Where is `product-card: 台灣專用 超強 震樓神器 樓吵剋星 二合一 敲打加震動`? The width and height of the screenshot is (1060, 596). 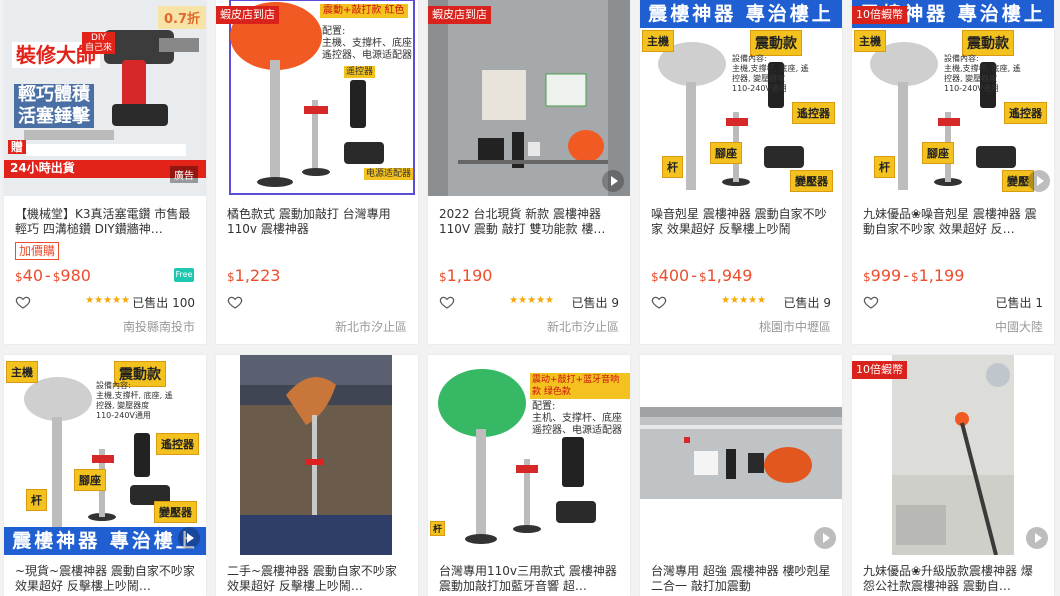 product-card: 台灣專用 超強 震樓神器 樓吵剋星 二合一 敲打加震動 is located at coordinates (741, 475).